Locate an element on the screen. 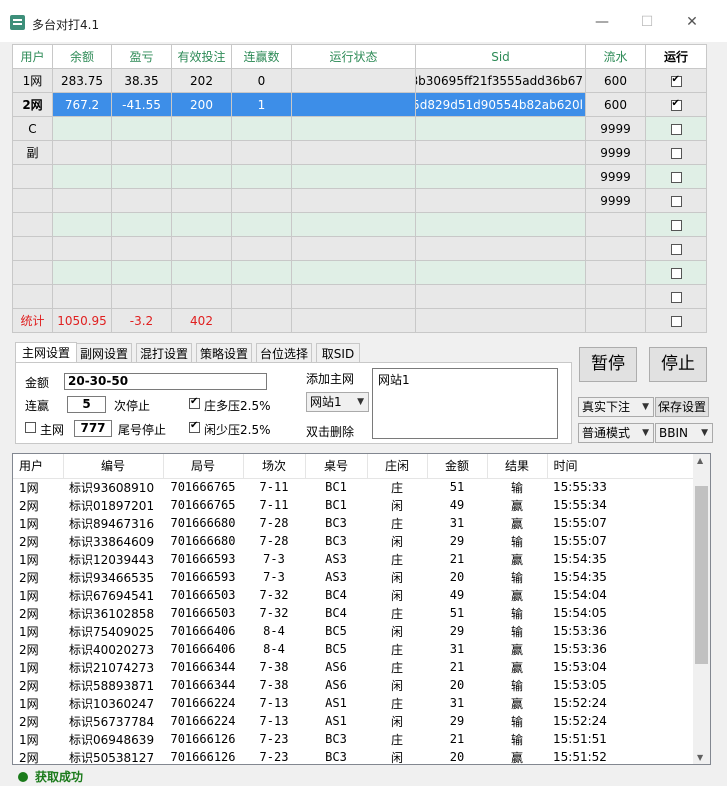 This screenshot has width=727, height=786. scroll-thumb is located at coordinates (701, 575).